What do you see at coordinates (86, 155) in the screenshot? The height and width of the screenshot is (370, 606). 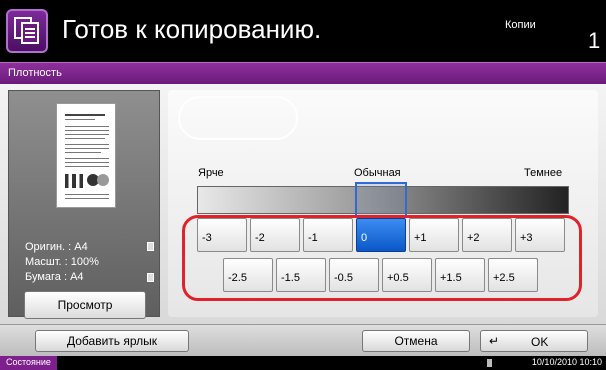 I see `document-thumbnail` at bounding box center [86, 155].